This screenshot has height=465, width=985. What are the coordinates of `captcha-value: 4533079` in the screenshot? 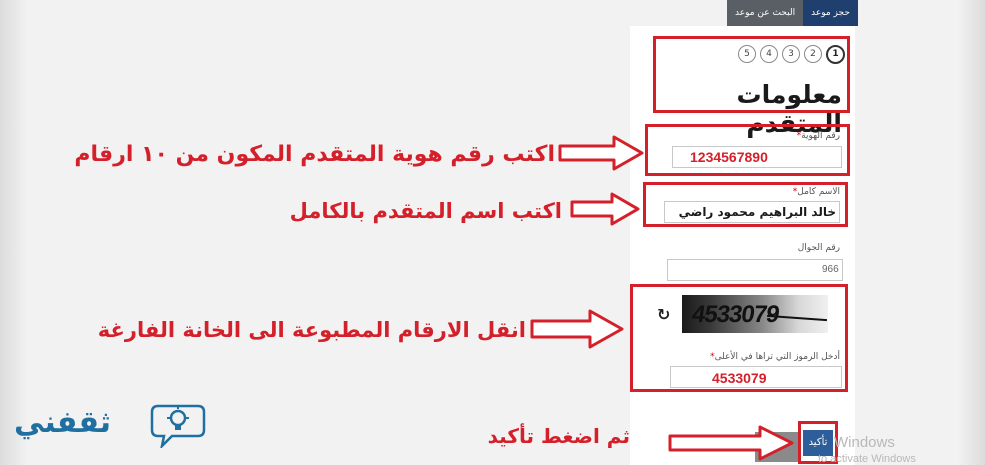 It's located at (739, 378).